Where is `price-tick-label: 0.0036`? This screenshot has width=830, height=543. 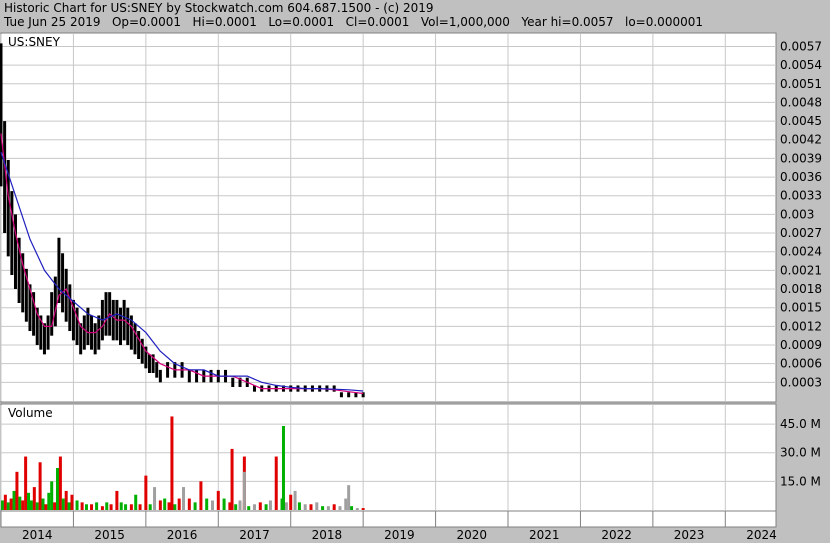 price-tick-label: 0.0036 is located at coordinates (801, 177).